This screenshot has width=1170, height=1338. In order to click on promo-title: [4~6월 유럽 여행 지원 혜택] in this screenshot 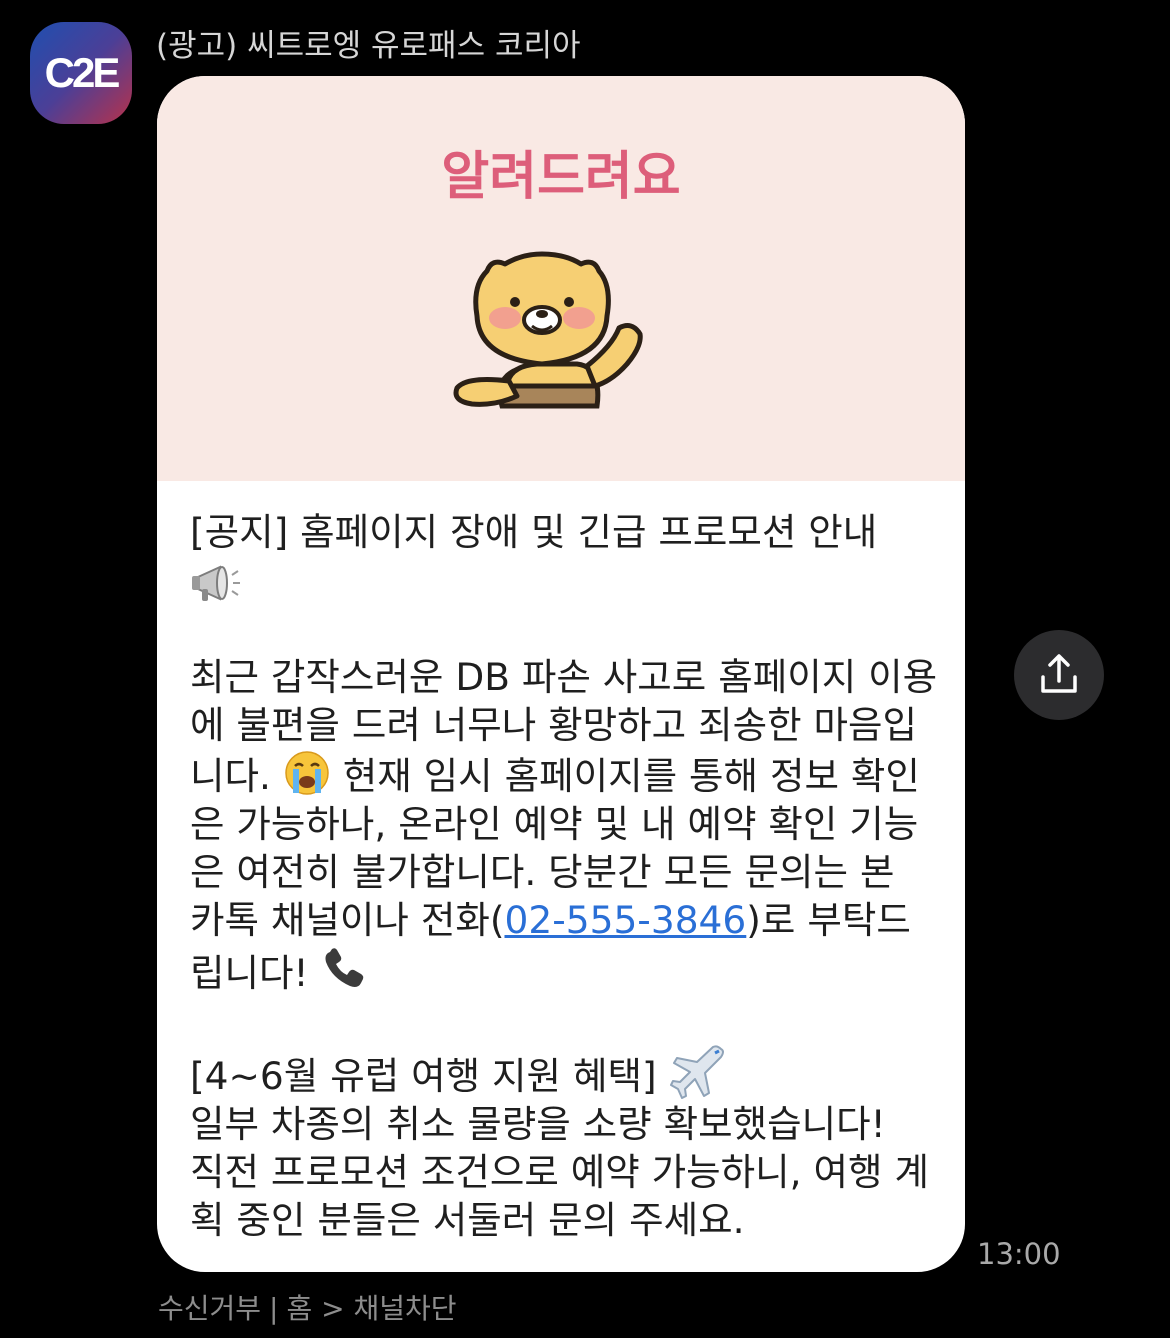, I will do `click(423, 1075)`.